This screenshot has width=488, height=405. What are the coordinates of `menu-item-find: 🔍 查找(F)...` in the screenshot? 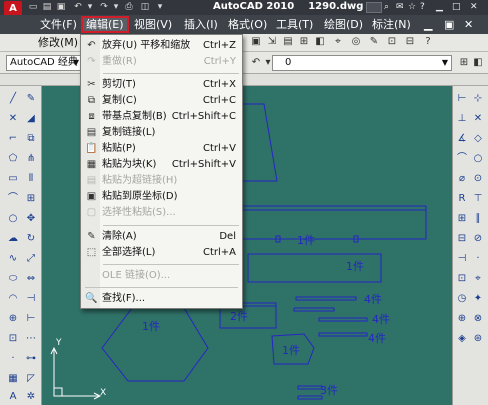 It's located at (161, 299).